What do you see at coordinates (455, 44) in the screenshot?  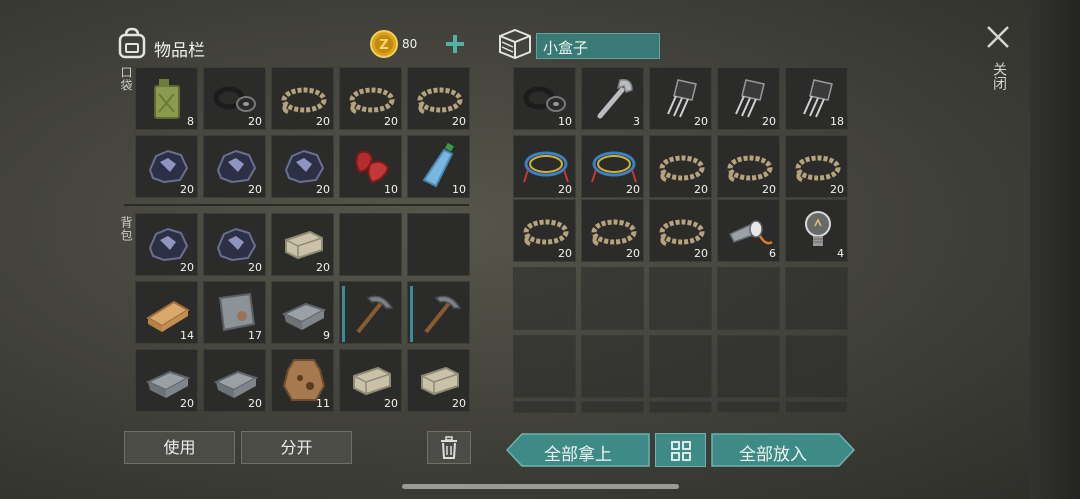 I see `add-coins-button` at bounding box center [455, 44].